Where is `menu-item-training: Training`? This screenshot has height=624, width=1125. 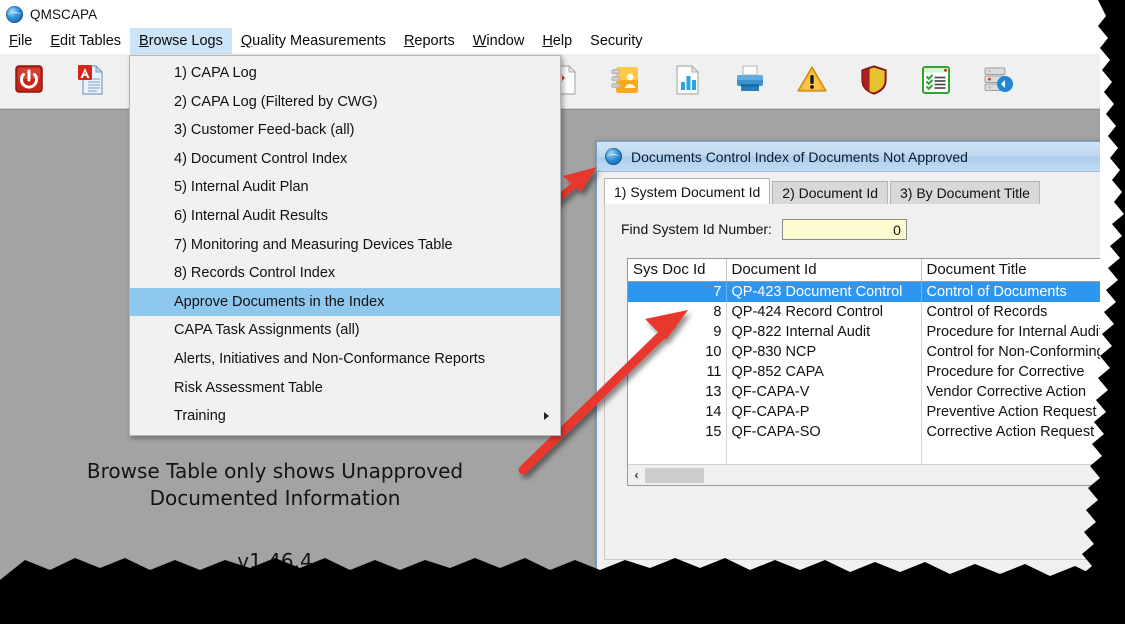
menu-item-training: Training is located at coordinates (345, 416).